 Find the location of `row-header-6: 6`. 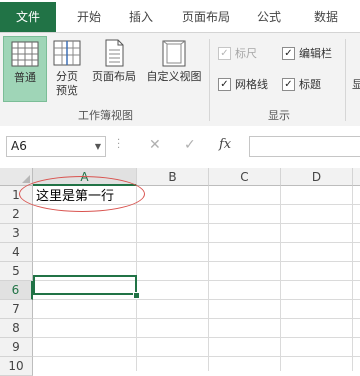

row-header-6: 6 is located at coordinates (16, 290).